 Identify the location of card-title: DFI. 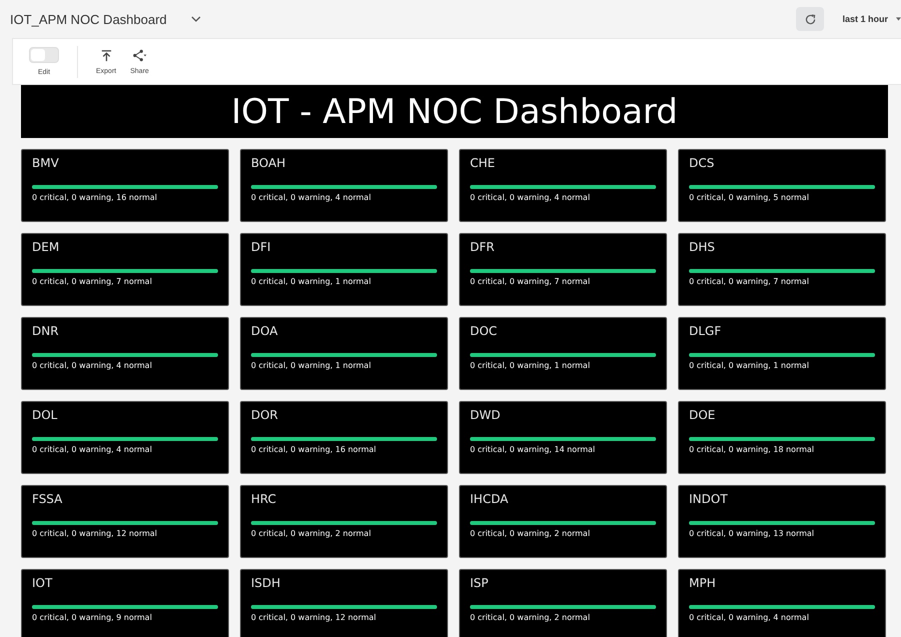
(261, 247).